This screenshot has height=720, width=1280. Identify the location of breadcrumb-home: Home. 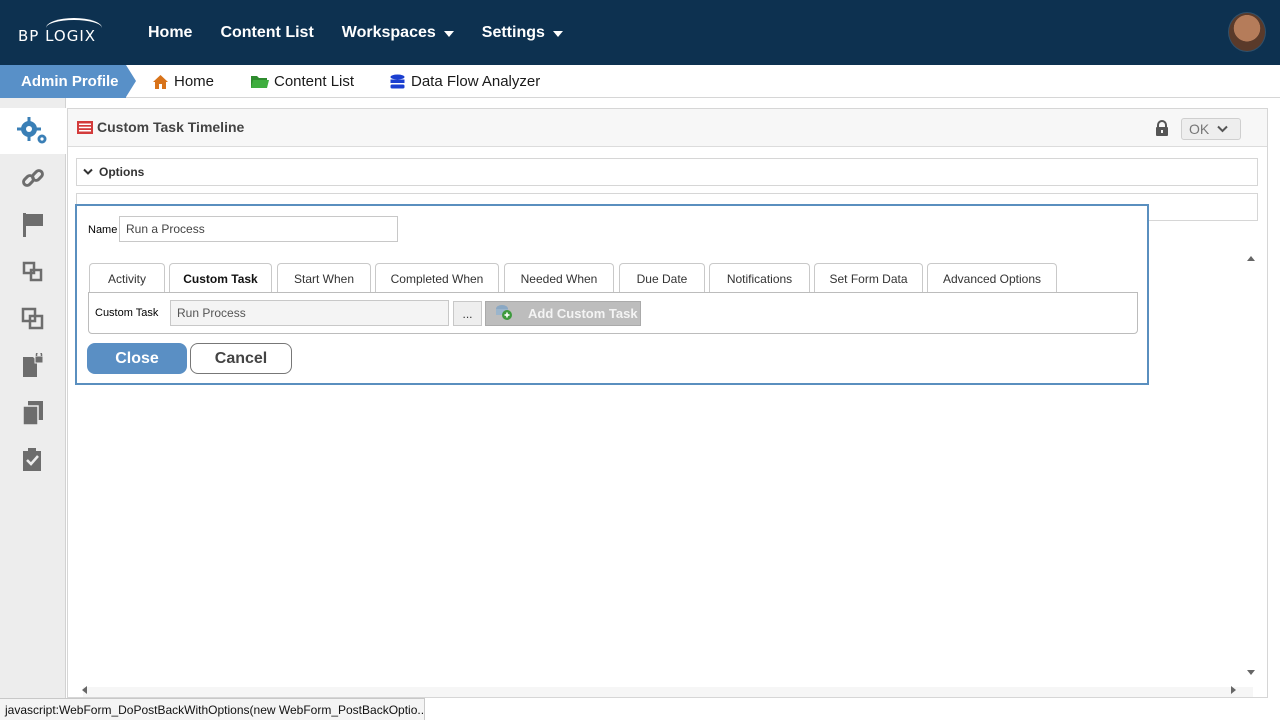
(183, 81).